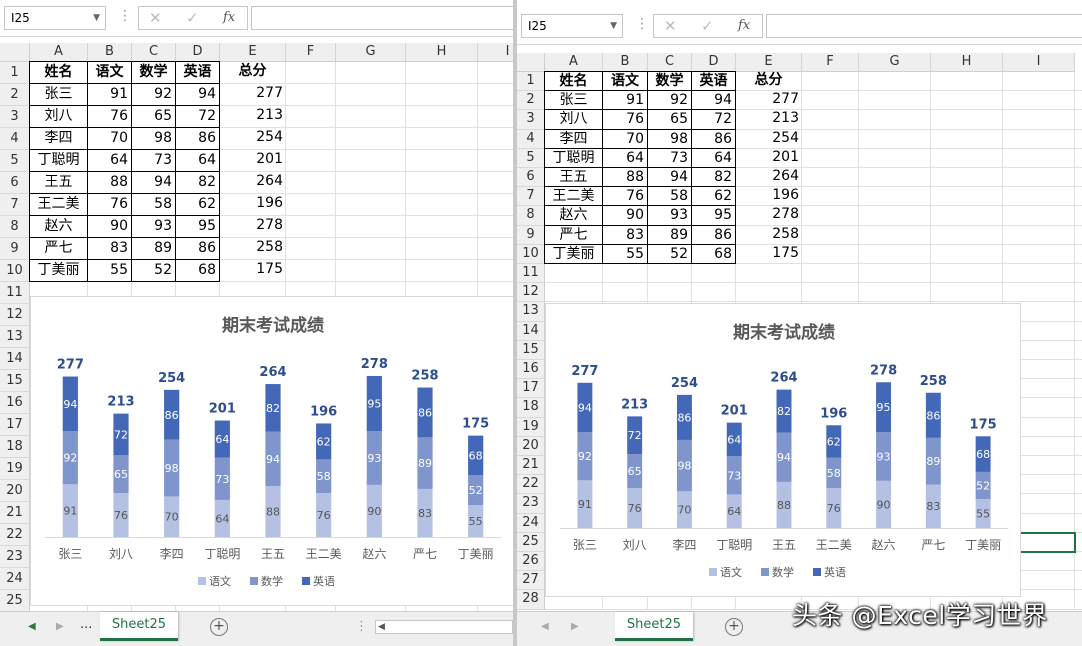 The width and height of the screenshot is (1082, 646). I want to click on row-header-3: 3, so click(531, 120).